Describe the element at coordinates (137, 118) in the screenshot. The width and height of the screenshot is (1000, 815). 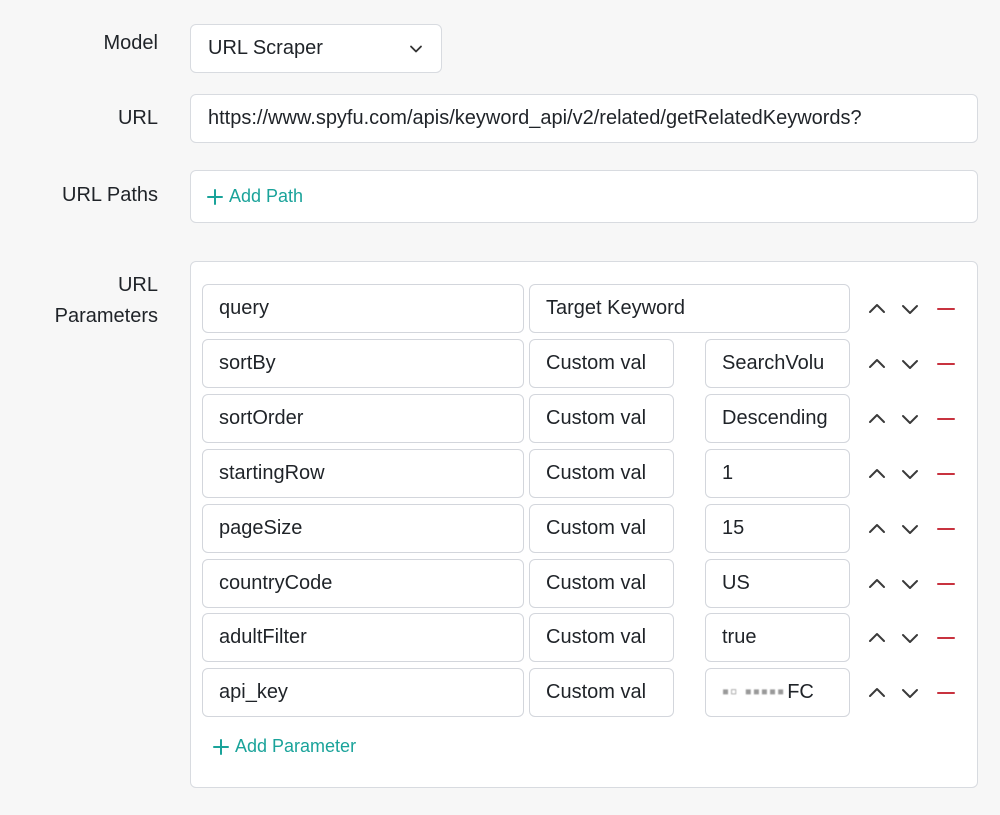
I see `url-label: URL` at that location.